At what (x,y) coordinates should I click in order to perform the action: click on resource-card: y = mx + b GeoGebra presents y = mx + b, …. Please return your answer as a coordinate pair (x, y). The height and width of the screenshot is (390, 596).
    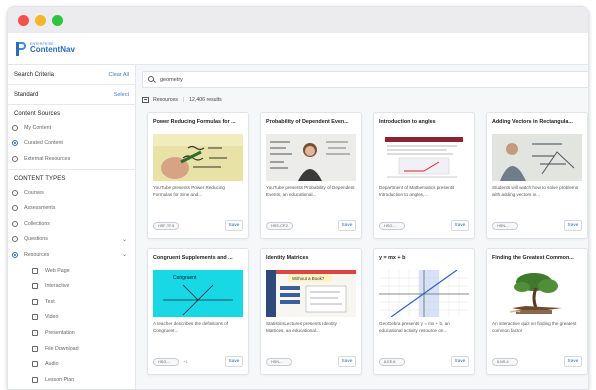
    Looking at the image, I should click on (424, 311).